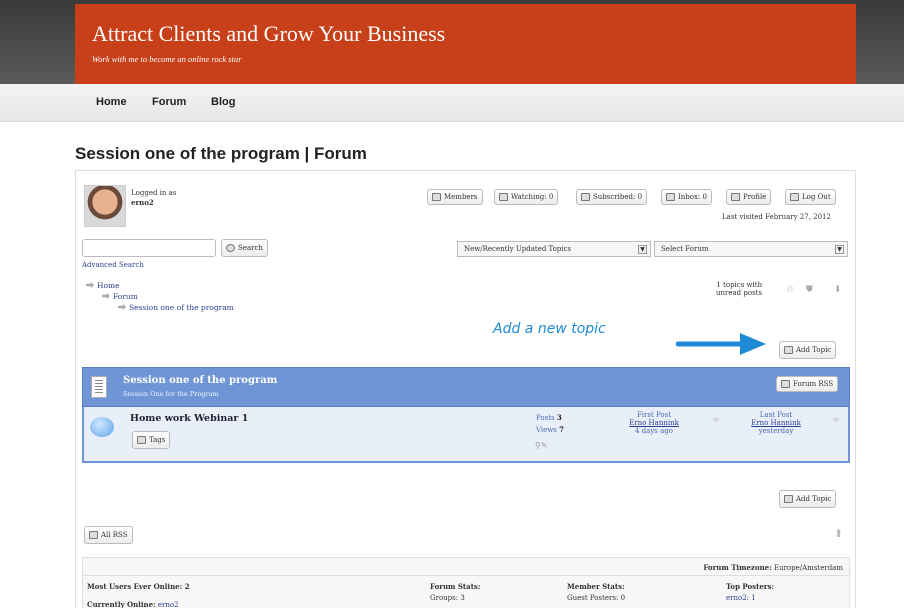 This screenshot has width=904, height=608. I want to click on tags-button: Tags, so click(151, 440).